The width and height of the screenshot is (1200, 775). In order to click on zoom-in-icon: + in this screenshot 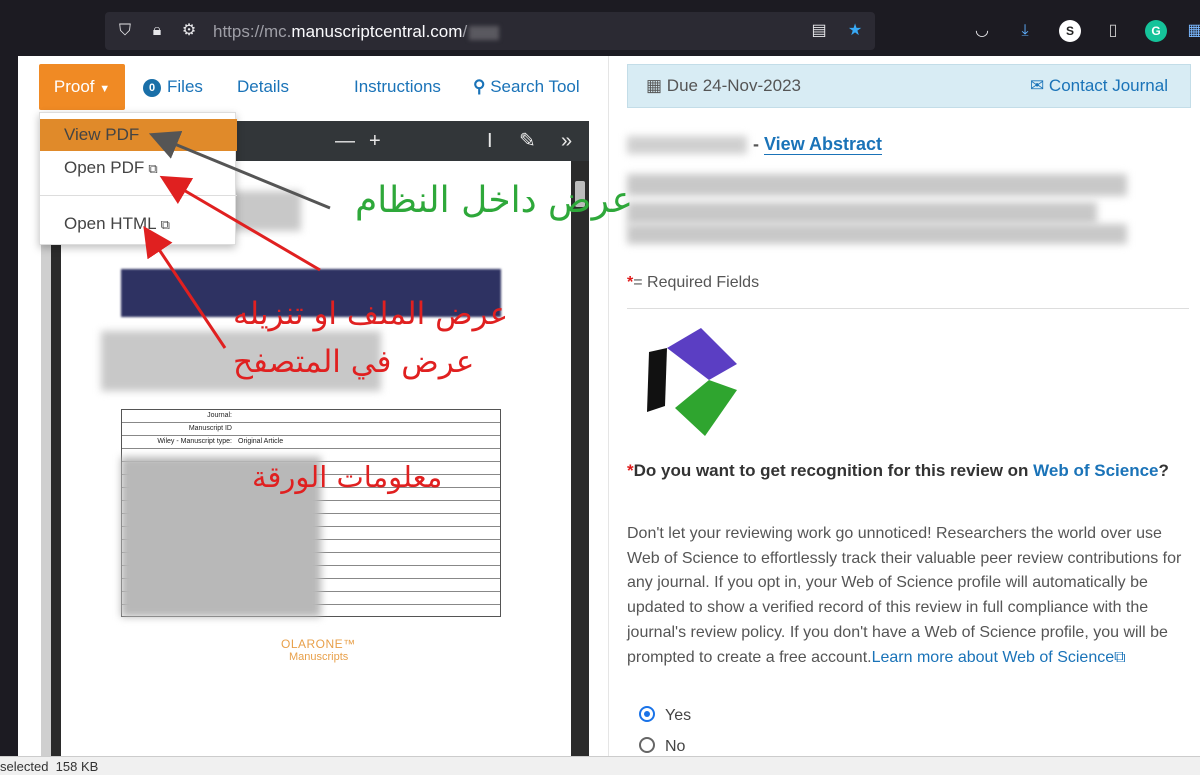, I will do `click(375, 141)`.